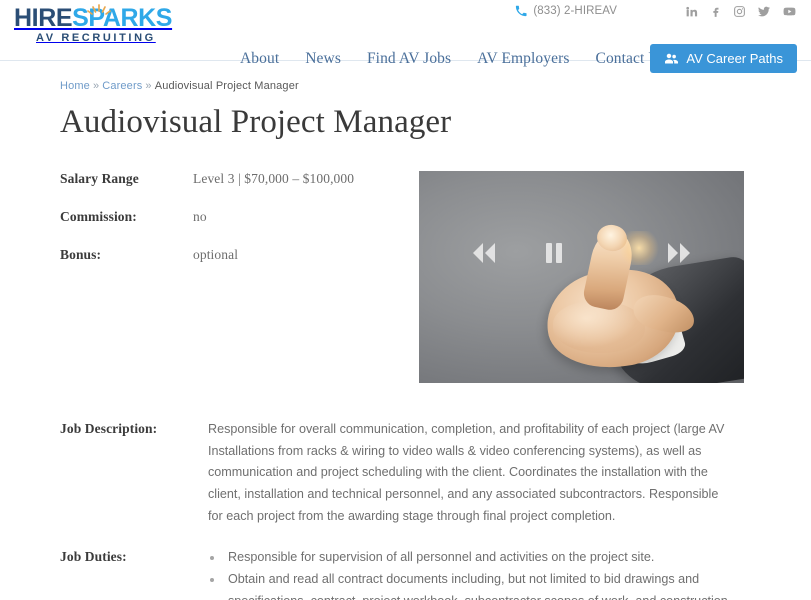 The width and height of the screenshot is (811, 600). Describe the element at coordinates (734, 58) in the screenshot. I see `av-career-paths-label: AV Career Paths` at that location.